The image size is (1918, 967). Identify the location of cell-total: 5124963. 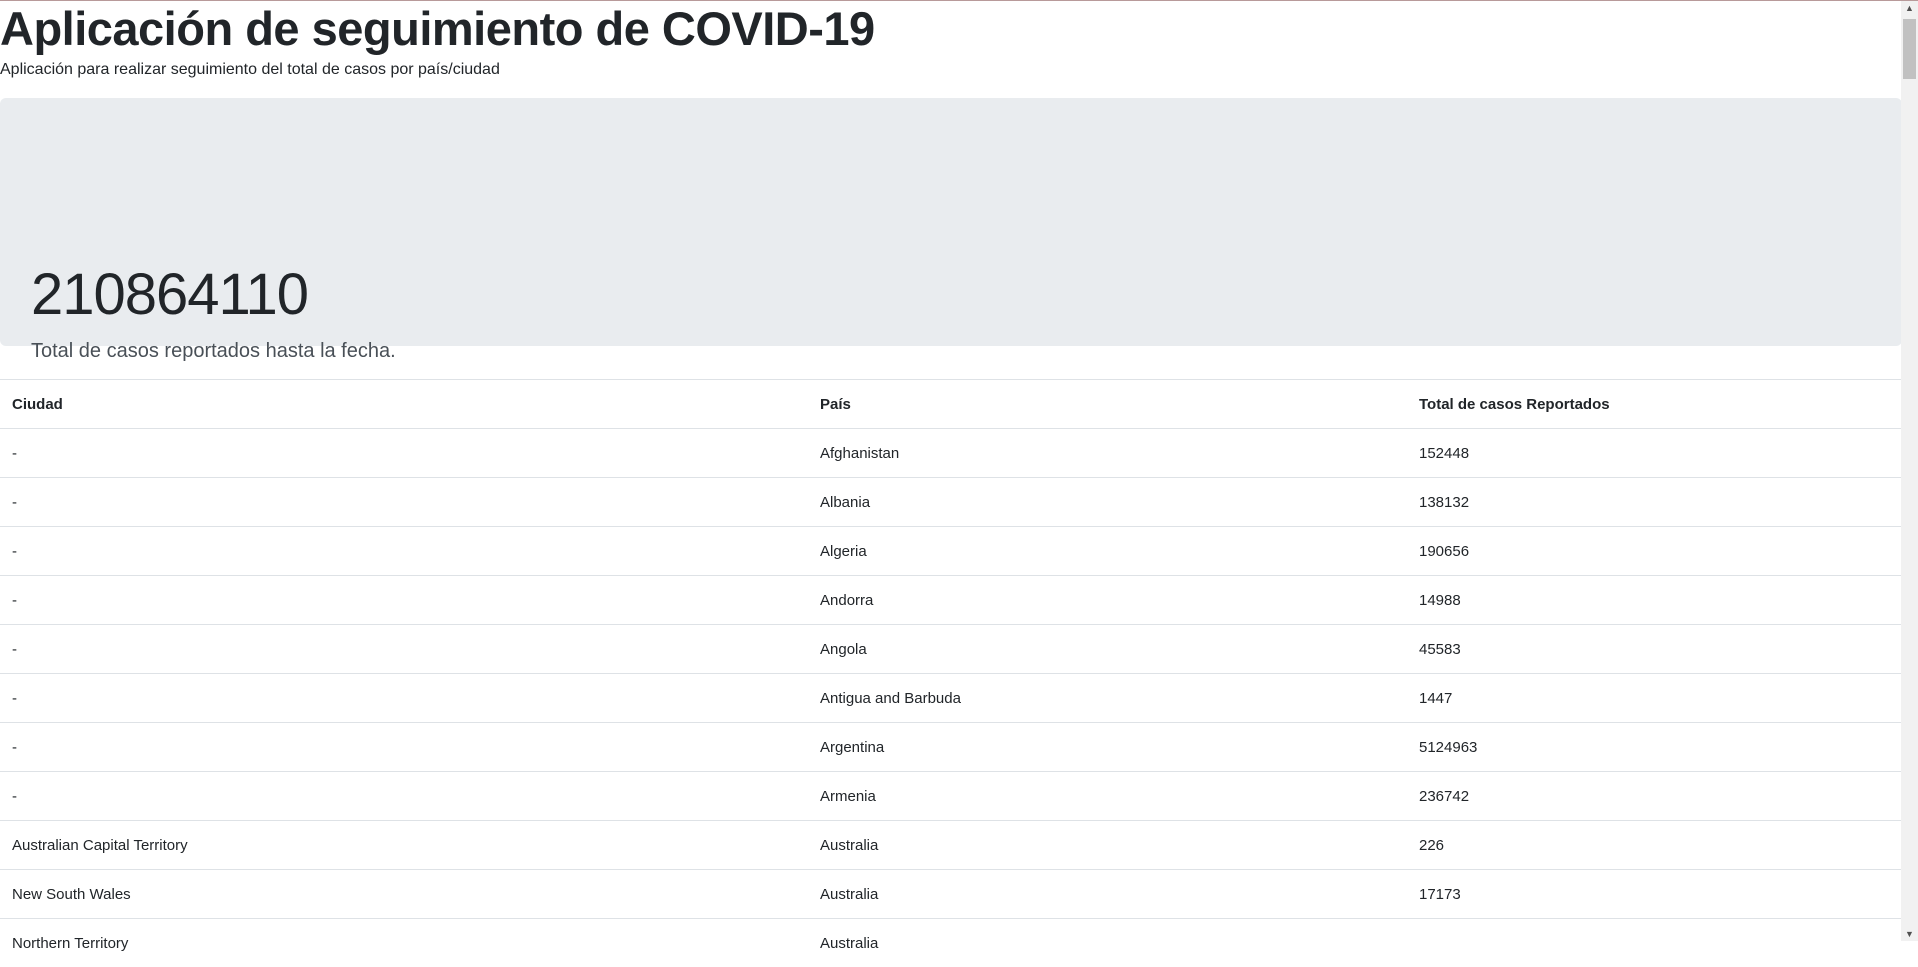
(1654, 747).